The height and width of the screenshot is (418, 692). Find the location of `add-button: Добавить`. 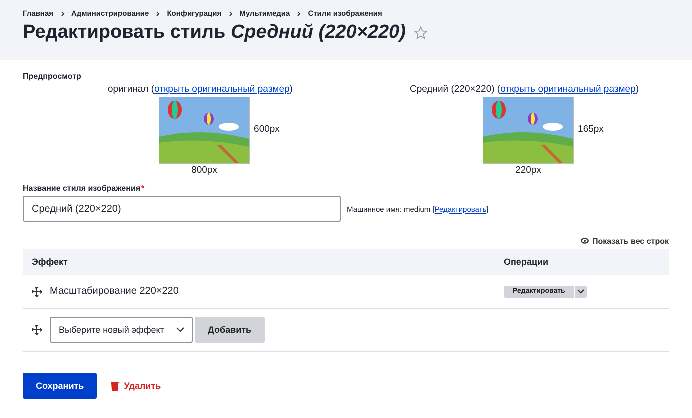

add-button: Добавить is located at coordinates (230, 330).